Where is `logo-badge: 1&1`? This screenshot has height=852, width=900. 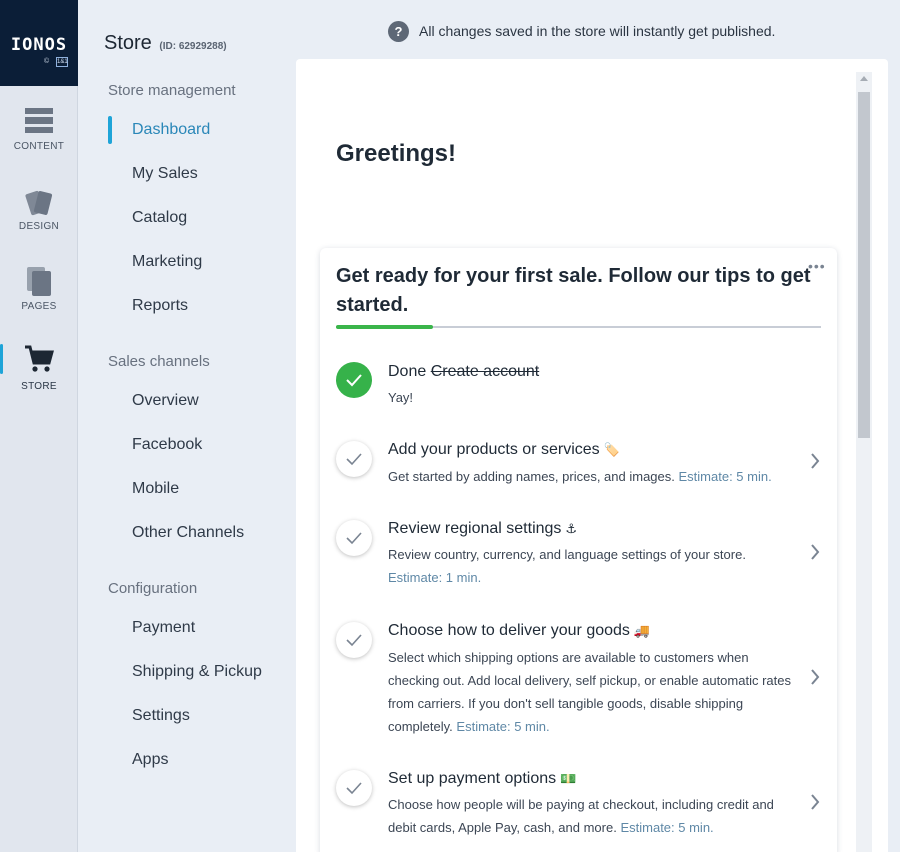
logo-badge: 1&1 is located at coordinates (62, 62).